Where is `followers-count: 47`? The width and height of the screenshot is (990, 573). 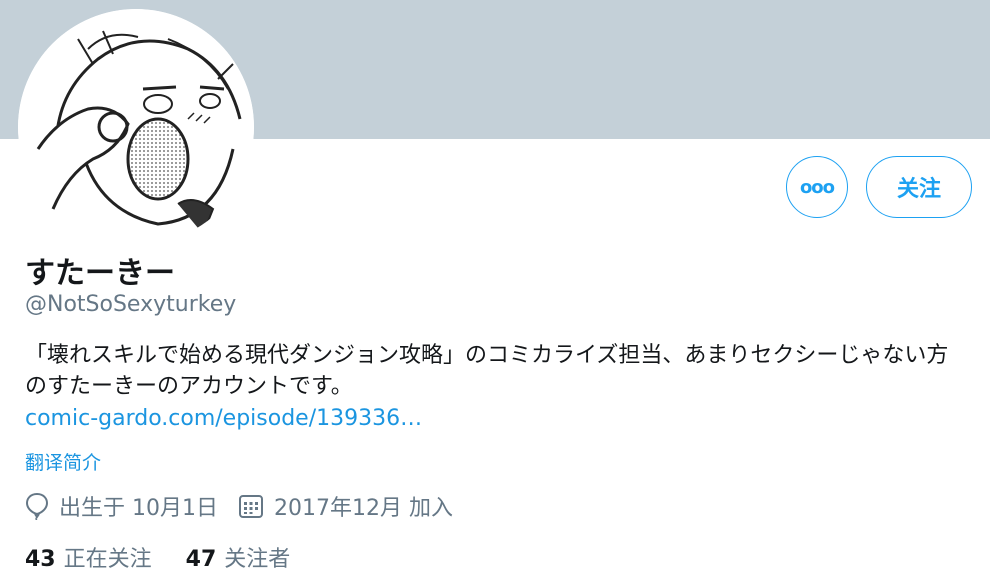 followers-count: 47 is located at coordinates (201, 559).